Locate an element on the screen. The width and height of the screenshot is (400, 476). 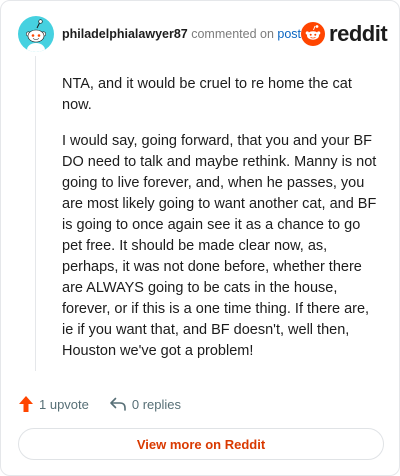
upvote-arrow-icon is located at coordinates (26, 404).